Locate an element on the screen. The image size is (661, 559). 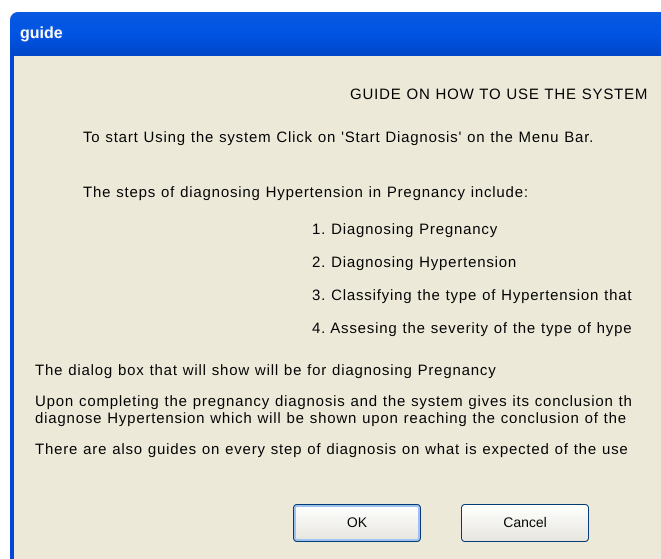
intro-text: To start Using the system Click on 'Start Diagnosis' on the Menu Bar. is located at coordinates (338, 137).